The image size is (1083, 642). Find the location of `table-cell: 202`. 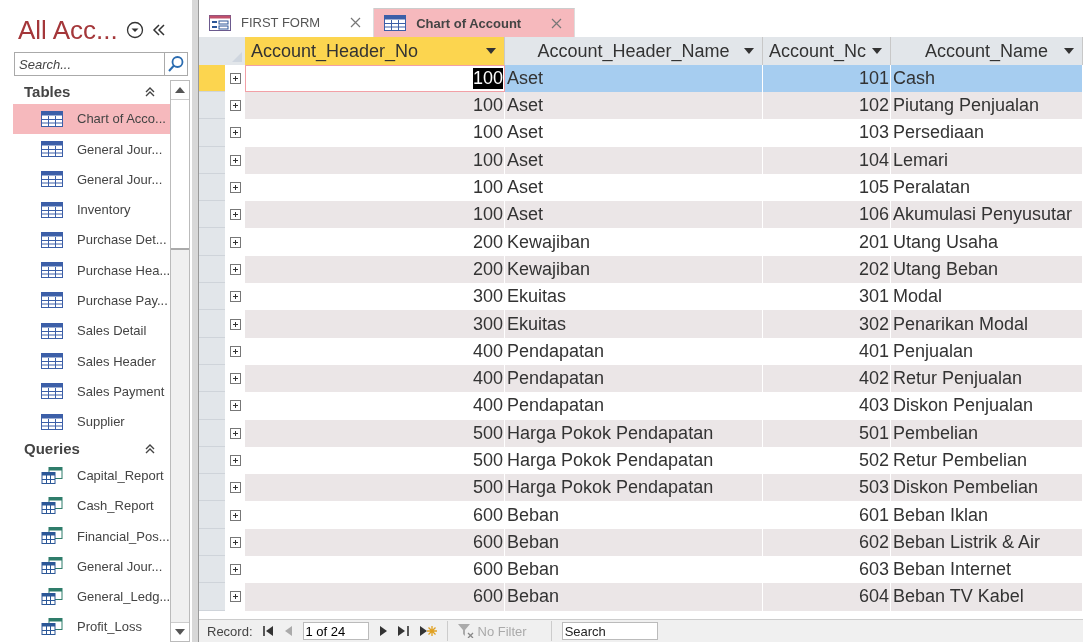

table-cell: 202 is located at coordinates (827, 269).